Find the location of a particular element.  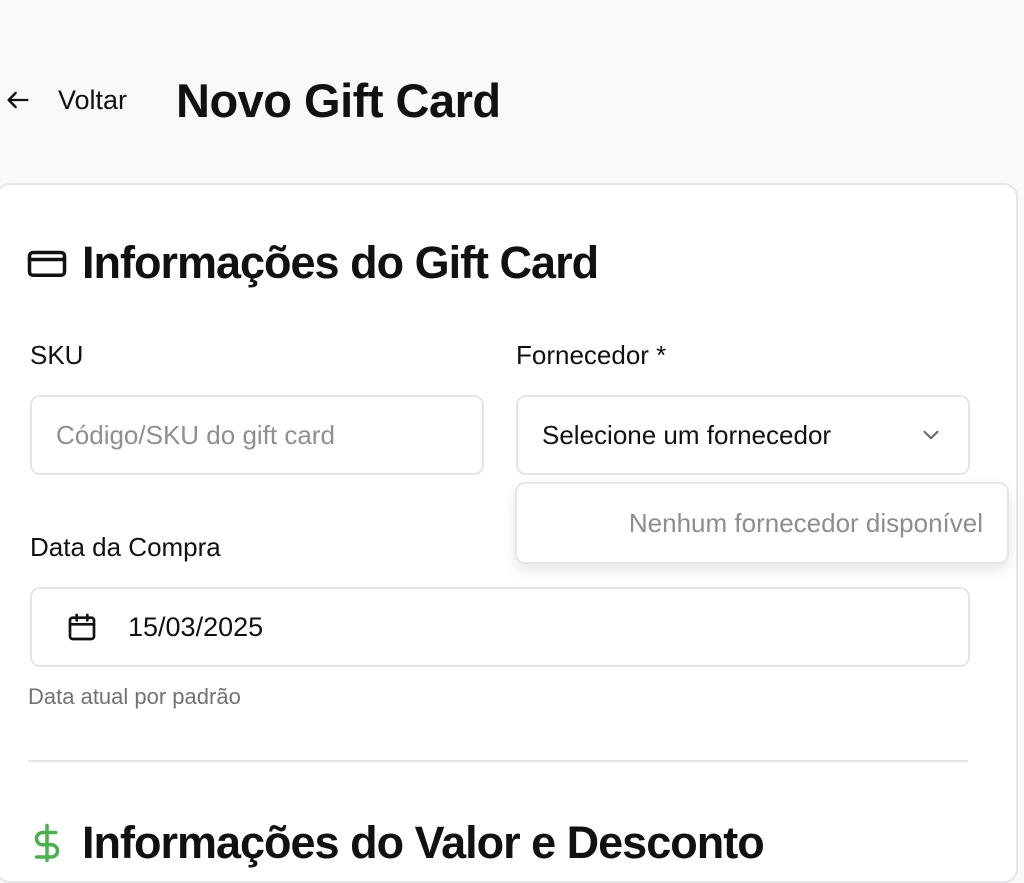

section-divider is located at coordinates (498, 761).